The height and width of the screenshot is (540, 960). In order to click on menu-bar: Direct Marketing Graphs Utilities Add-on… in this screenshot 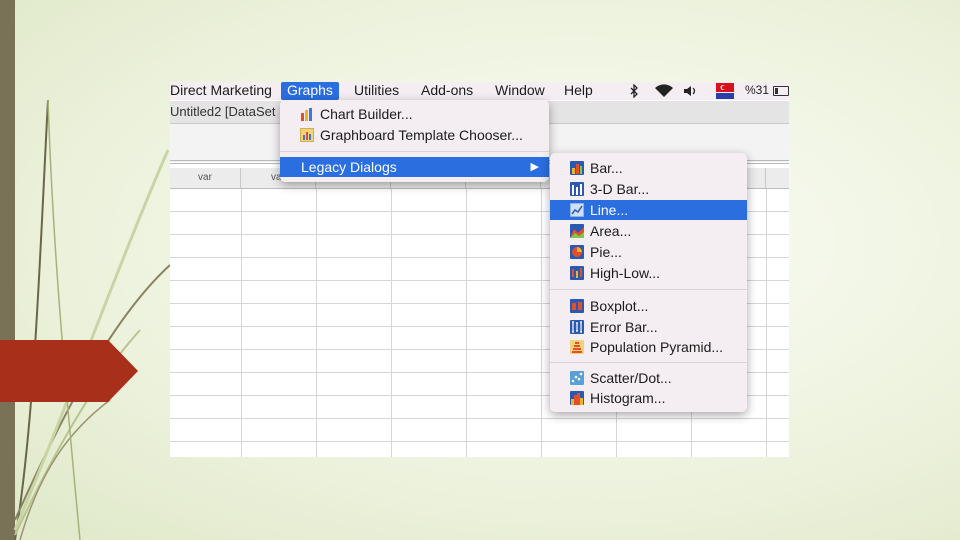, I will do `click(479, 91)`.